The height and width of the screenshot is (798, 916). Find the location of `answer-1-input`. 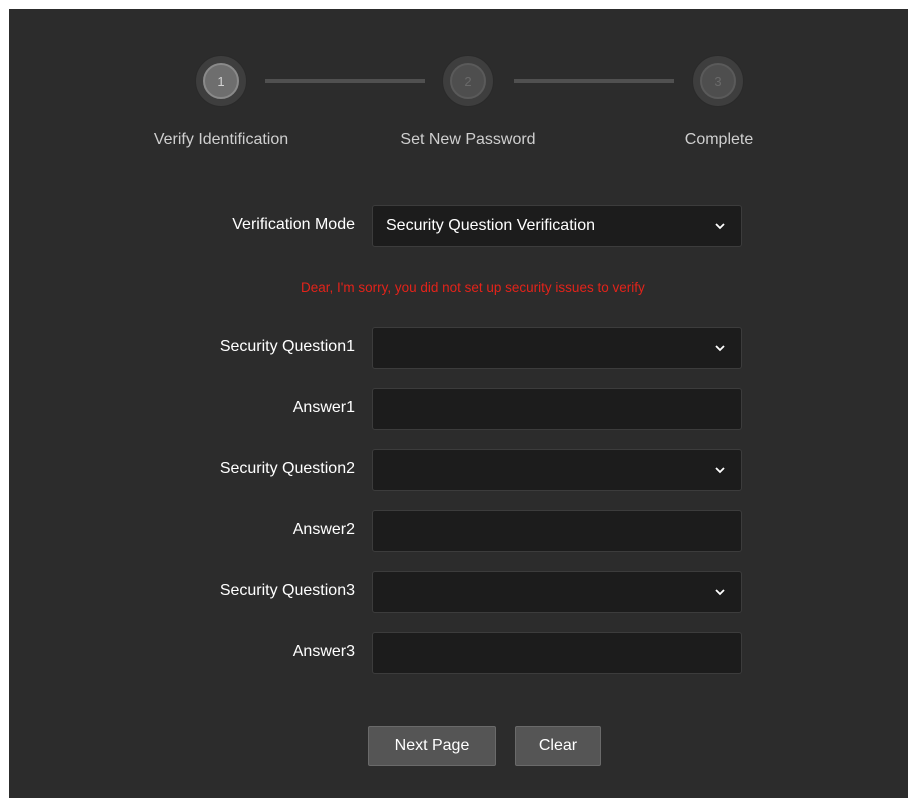

answer-1-input is located at coordinates (557, 409).